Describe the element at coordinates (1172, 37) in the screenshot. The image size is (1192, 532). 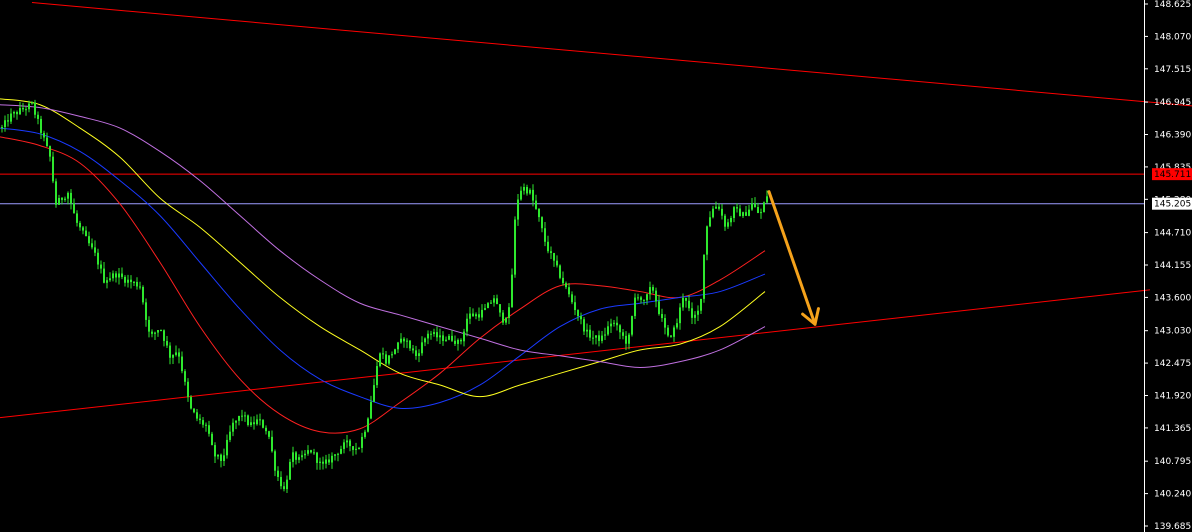
I see `y-tick-label: 148.070` at that location.